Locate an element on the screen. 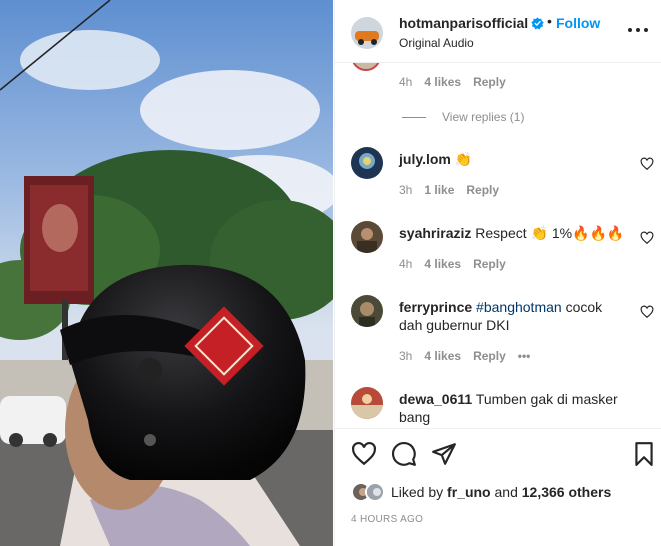 This screenshot has width=661, height=546. author-avatar is located at coordinates (367, 33).